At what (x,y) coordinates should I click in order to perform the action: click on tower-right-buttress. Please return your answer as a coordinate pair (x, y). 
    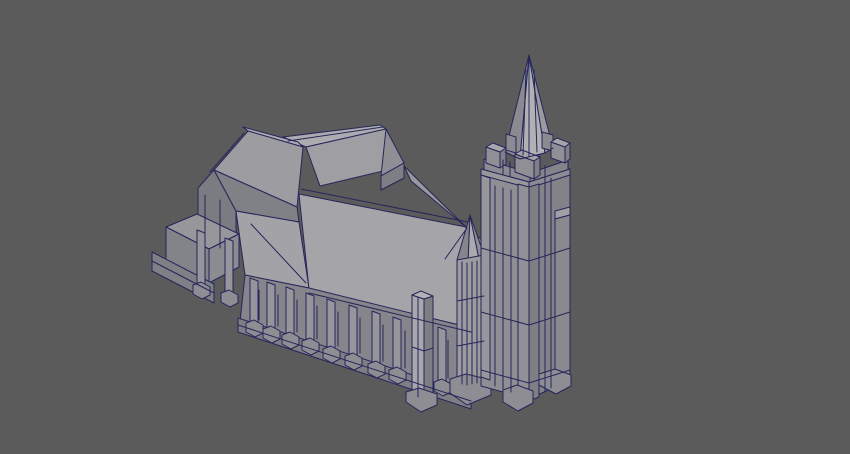
    Looking at the image, I should click on (562, 295).